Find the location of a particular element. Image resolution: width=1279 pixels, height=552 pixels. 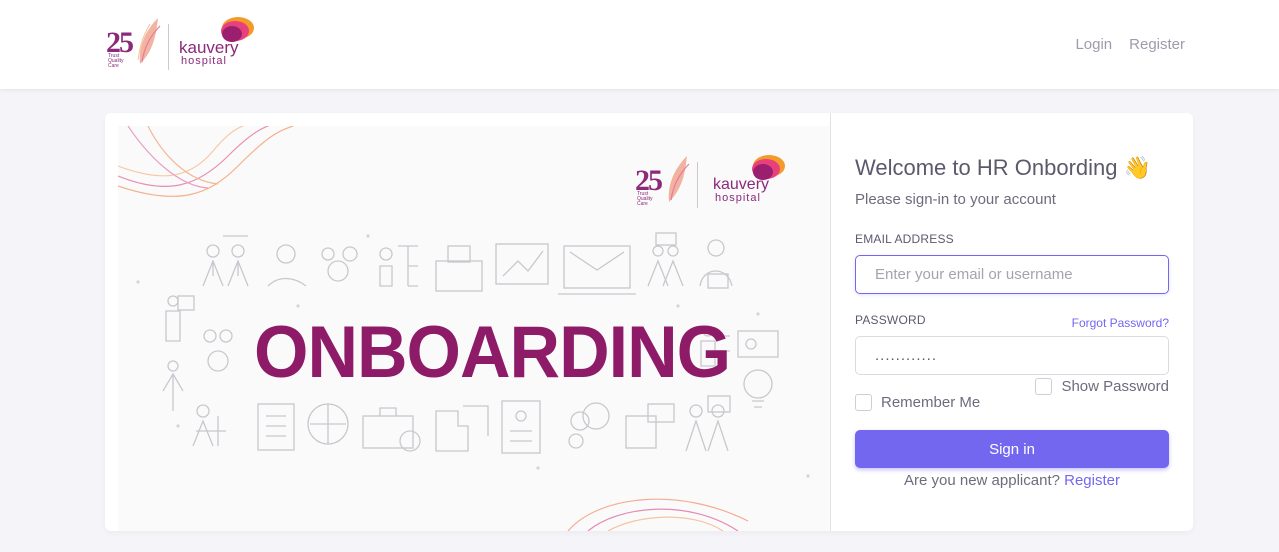

kauvery-logo: 25 Trust Quality Care kauvery hospital is located at coordinates (181, 44).